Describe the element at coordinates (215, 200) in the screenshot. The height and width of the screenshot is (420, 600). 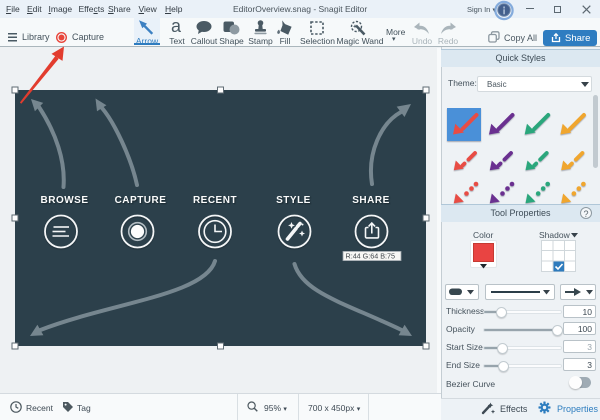
I see `svg-text: RECENT` at that location.